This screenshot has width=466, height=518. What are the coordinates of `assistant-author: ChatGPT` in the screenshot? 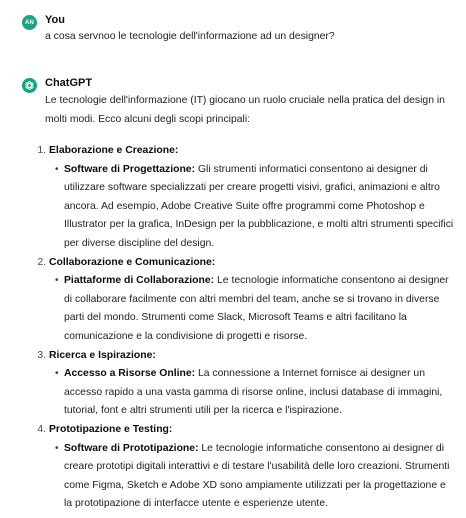 It's located at (69, 83).